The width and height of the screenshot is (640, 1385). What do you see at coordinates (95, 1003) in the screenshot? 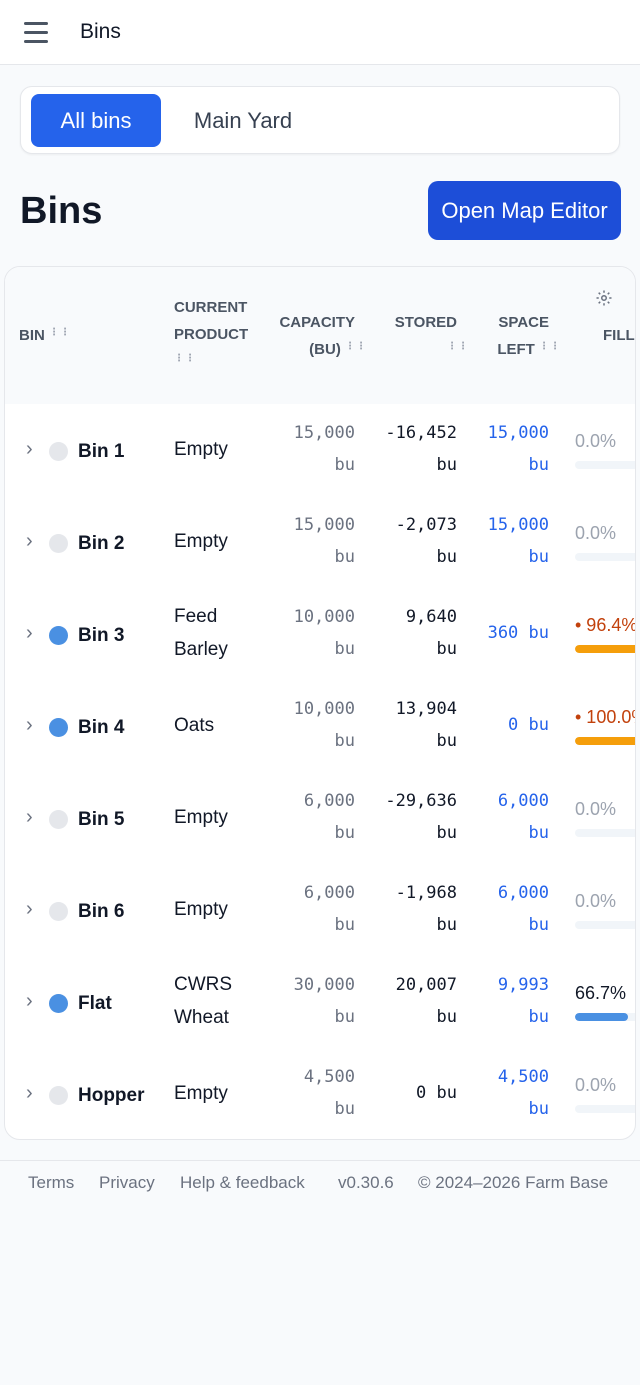
I see `bin-name: Flat` at bounding box center [95, 1003].